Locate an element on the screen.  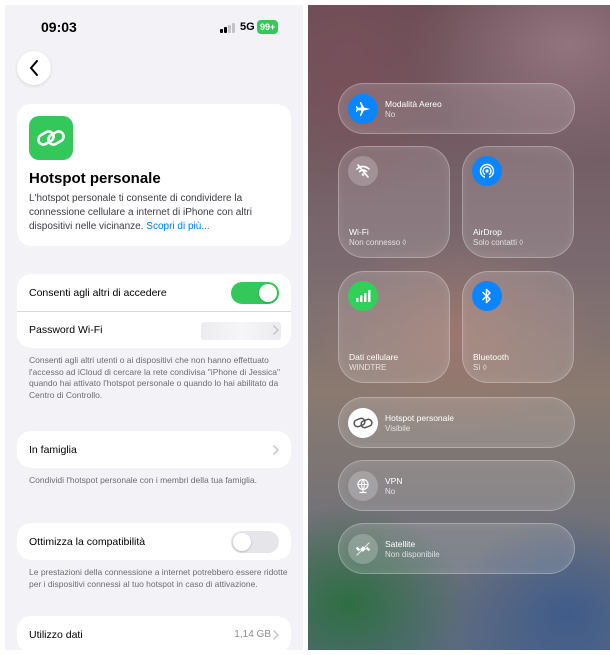
airdrop-status: Solo contatti ◊ is located at coordinates (498, 242).